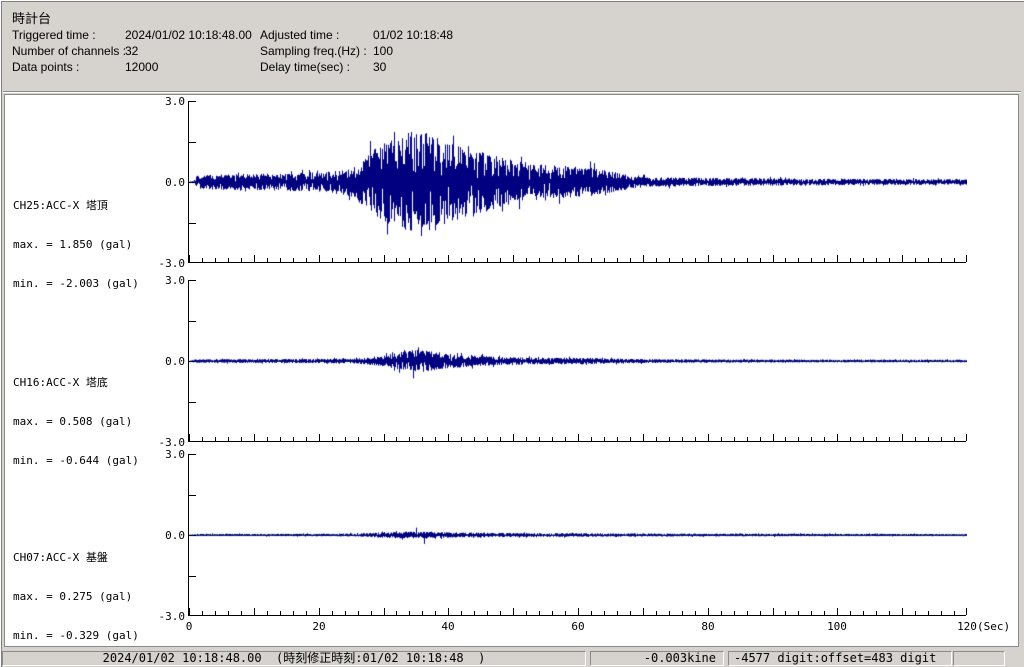  I want to click on num-channels-label: Number of channels :, so click(71, 51).